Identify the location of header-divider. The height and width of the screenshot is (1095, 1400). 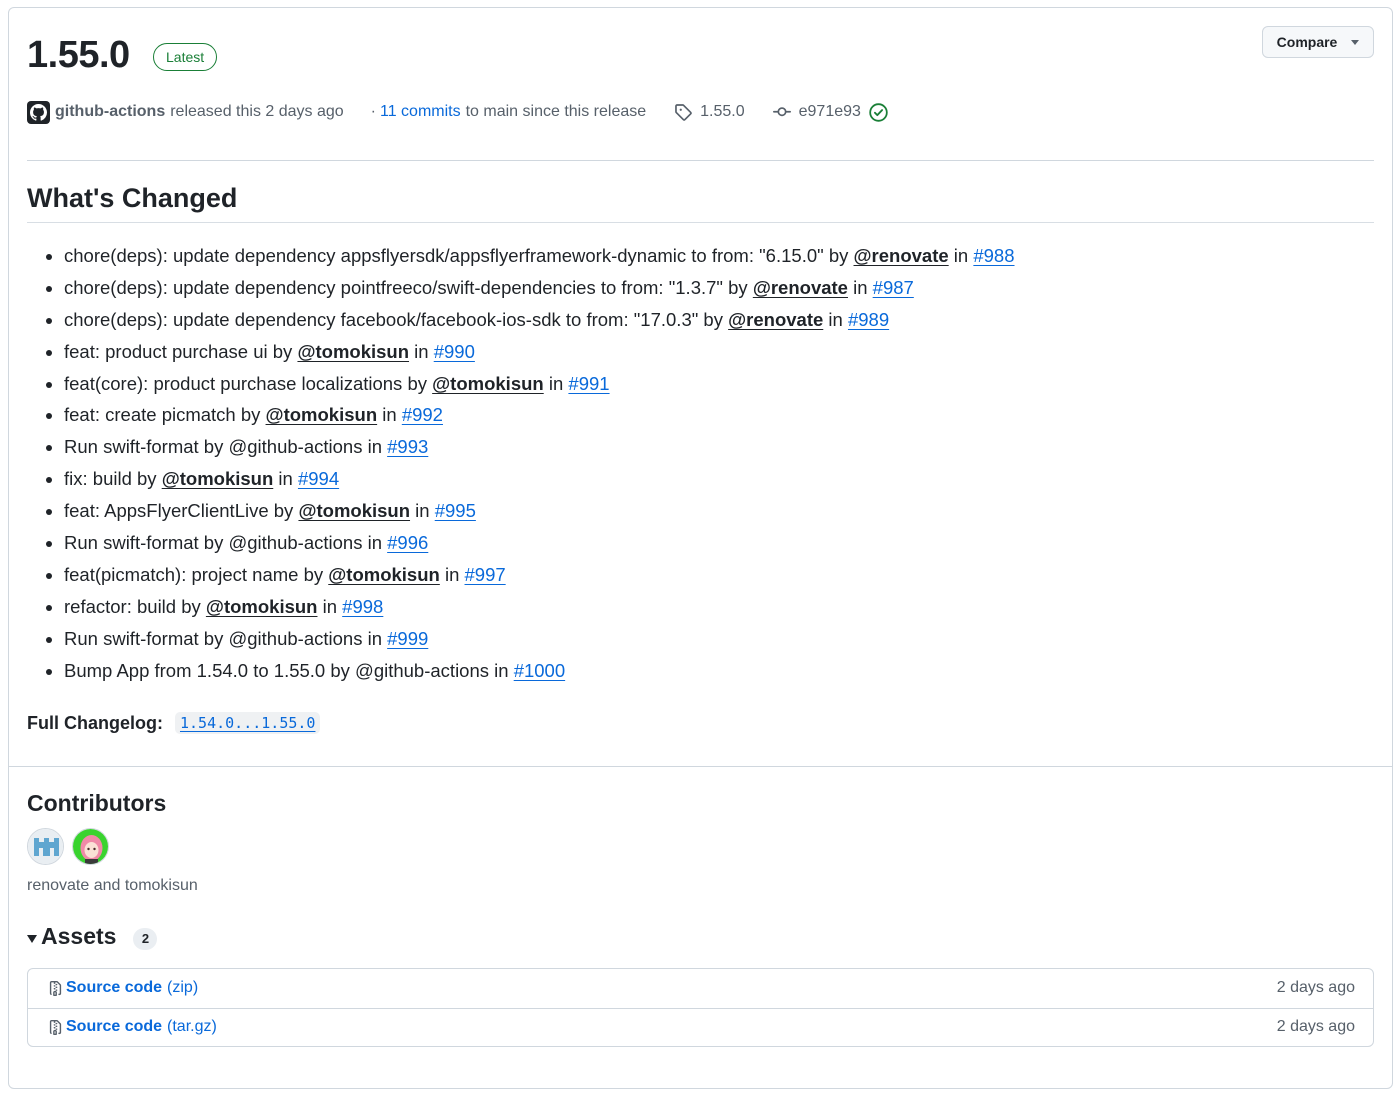
(700, 160).